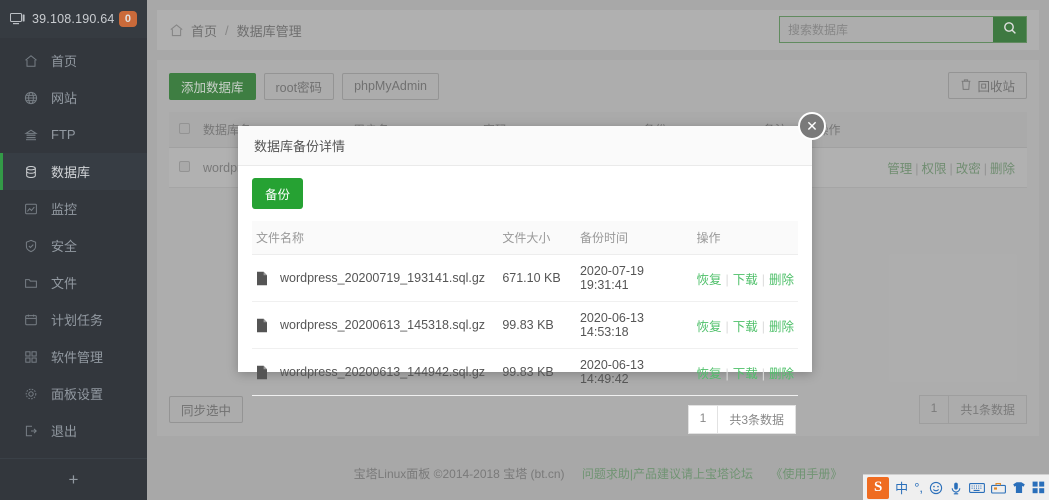 This screenshot has width=1049, height=500. I want to click on apps-icon, so click(1038, 487).